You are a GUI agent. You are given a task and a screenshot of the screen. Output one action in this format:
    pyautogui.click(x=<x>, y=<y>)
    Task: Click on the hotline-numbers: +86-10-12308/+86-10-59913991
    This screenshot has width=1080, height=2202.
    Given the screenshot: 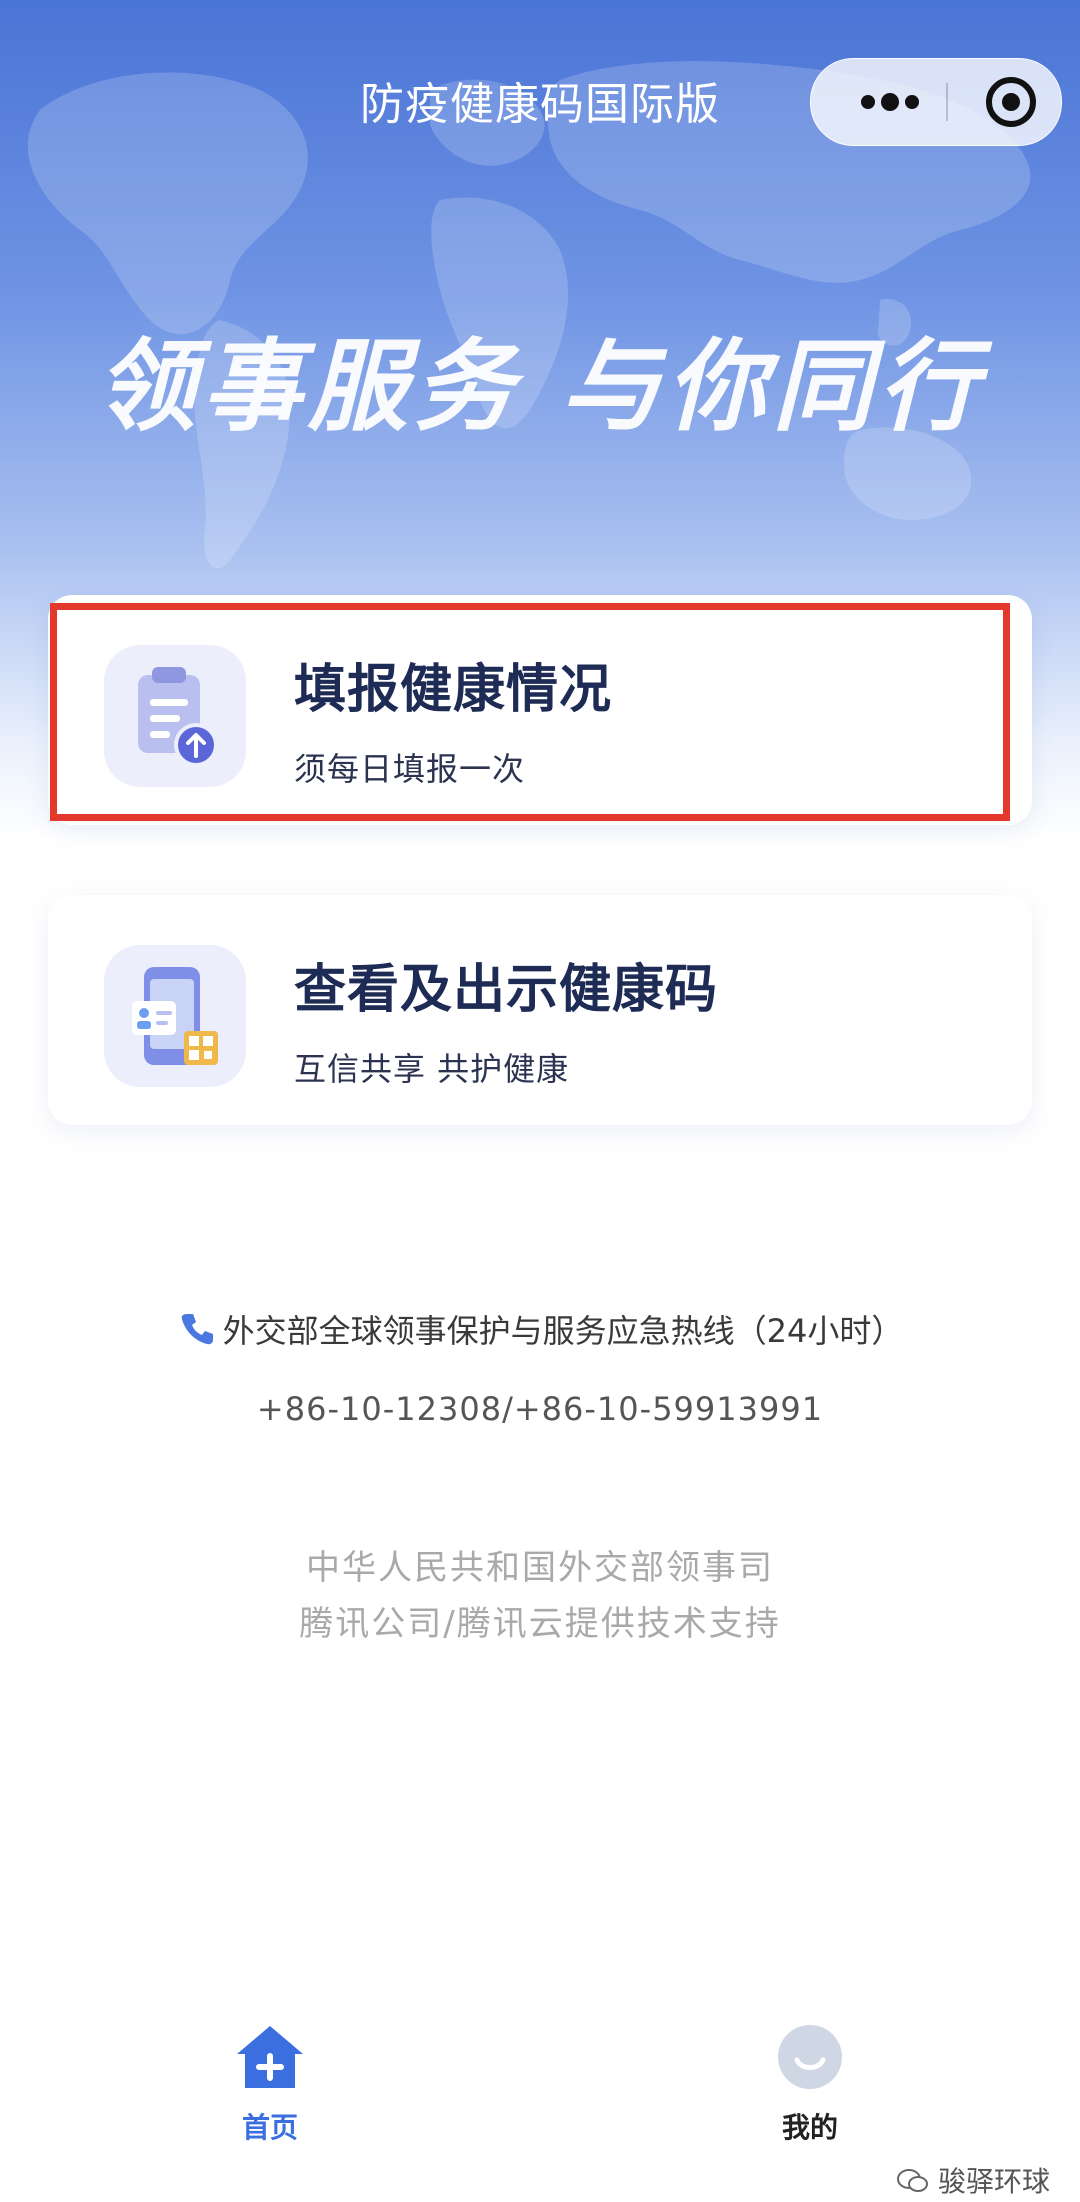 What is the action you would take?
    pyautogui.click(x=540, y=1409)
    